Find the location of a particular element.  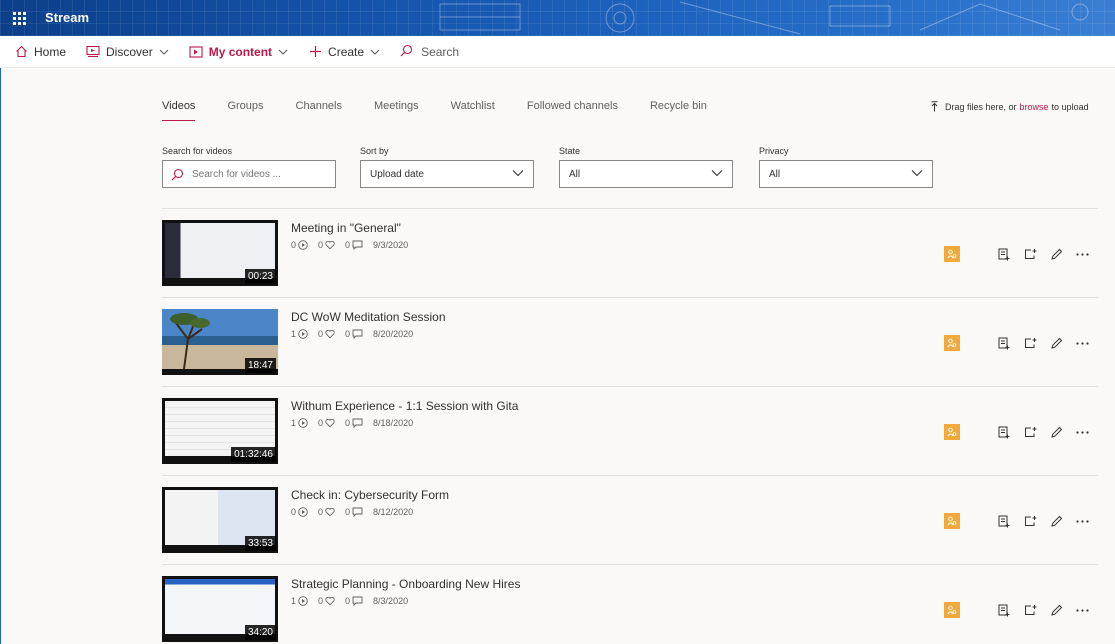

upload-prefix: Drag files here, or is located at coordinates (981, 106).